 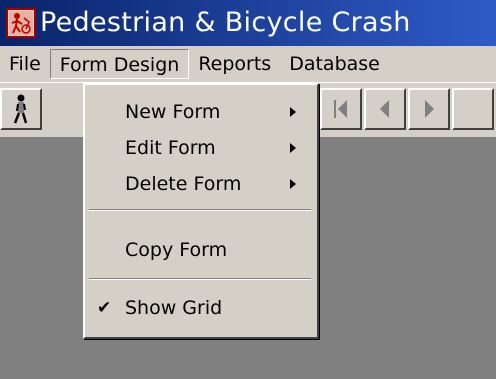 What do you see at coordinates (170, 148) in the screenshot?
I see `edit-form-label: Edit Form` at bounding box center [170, 148].